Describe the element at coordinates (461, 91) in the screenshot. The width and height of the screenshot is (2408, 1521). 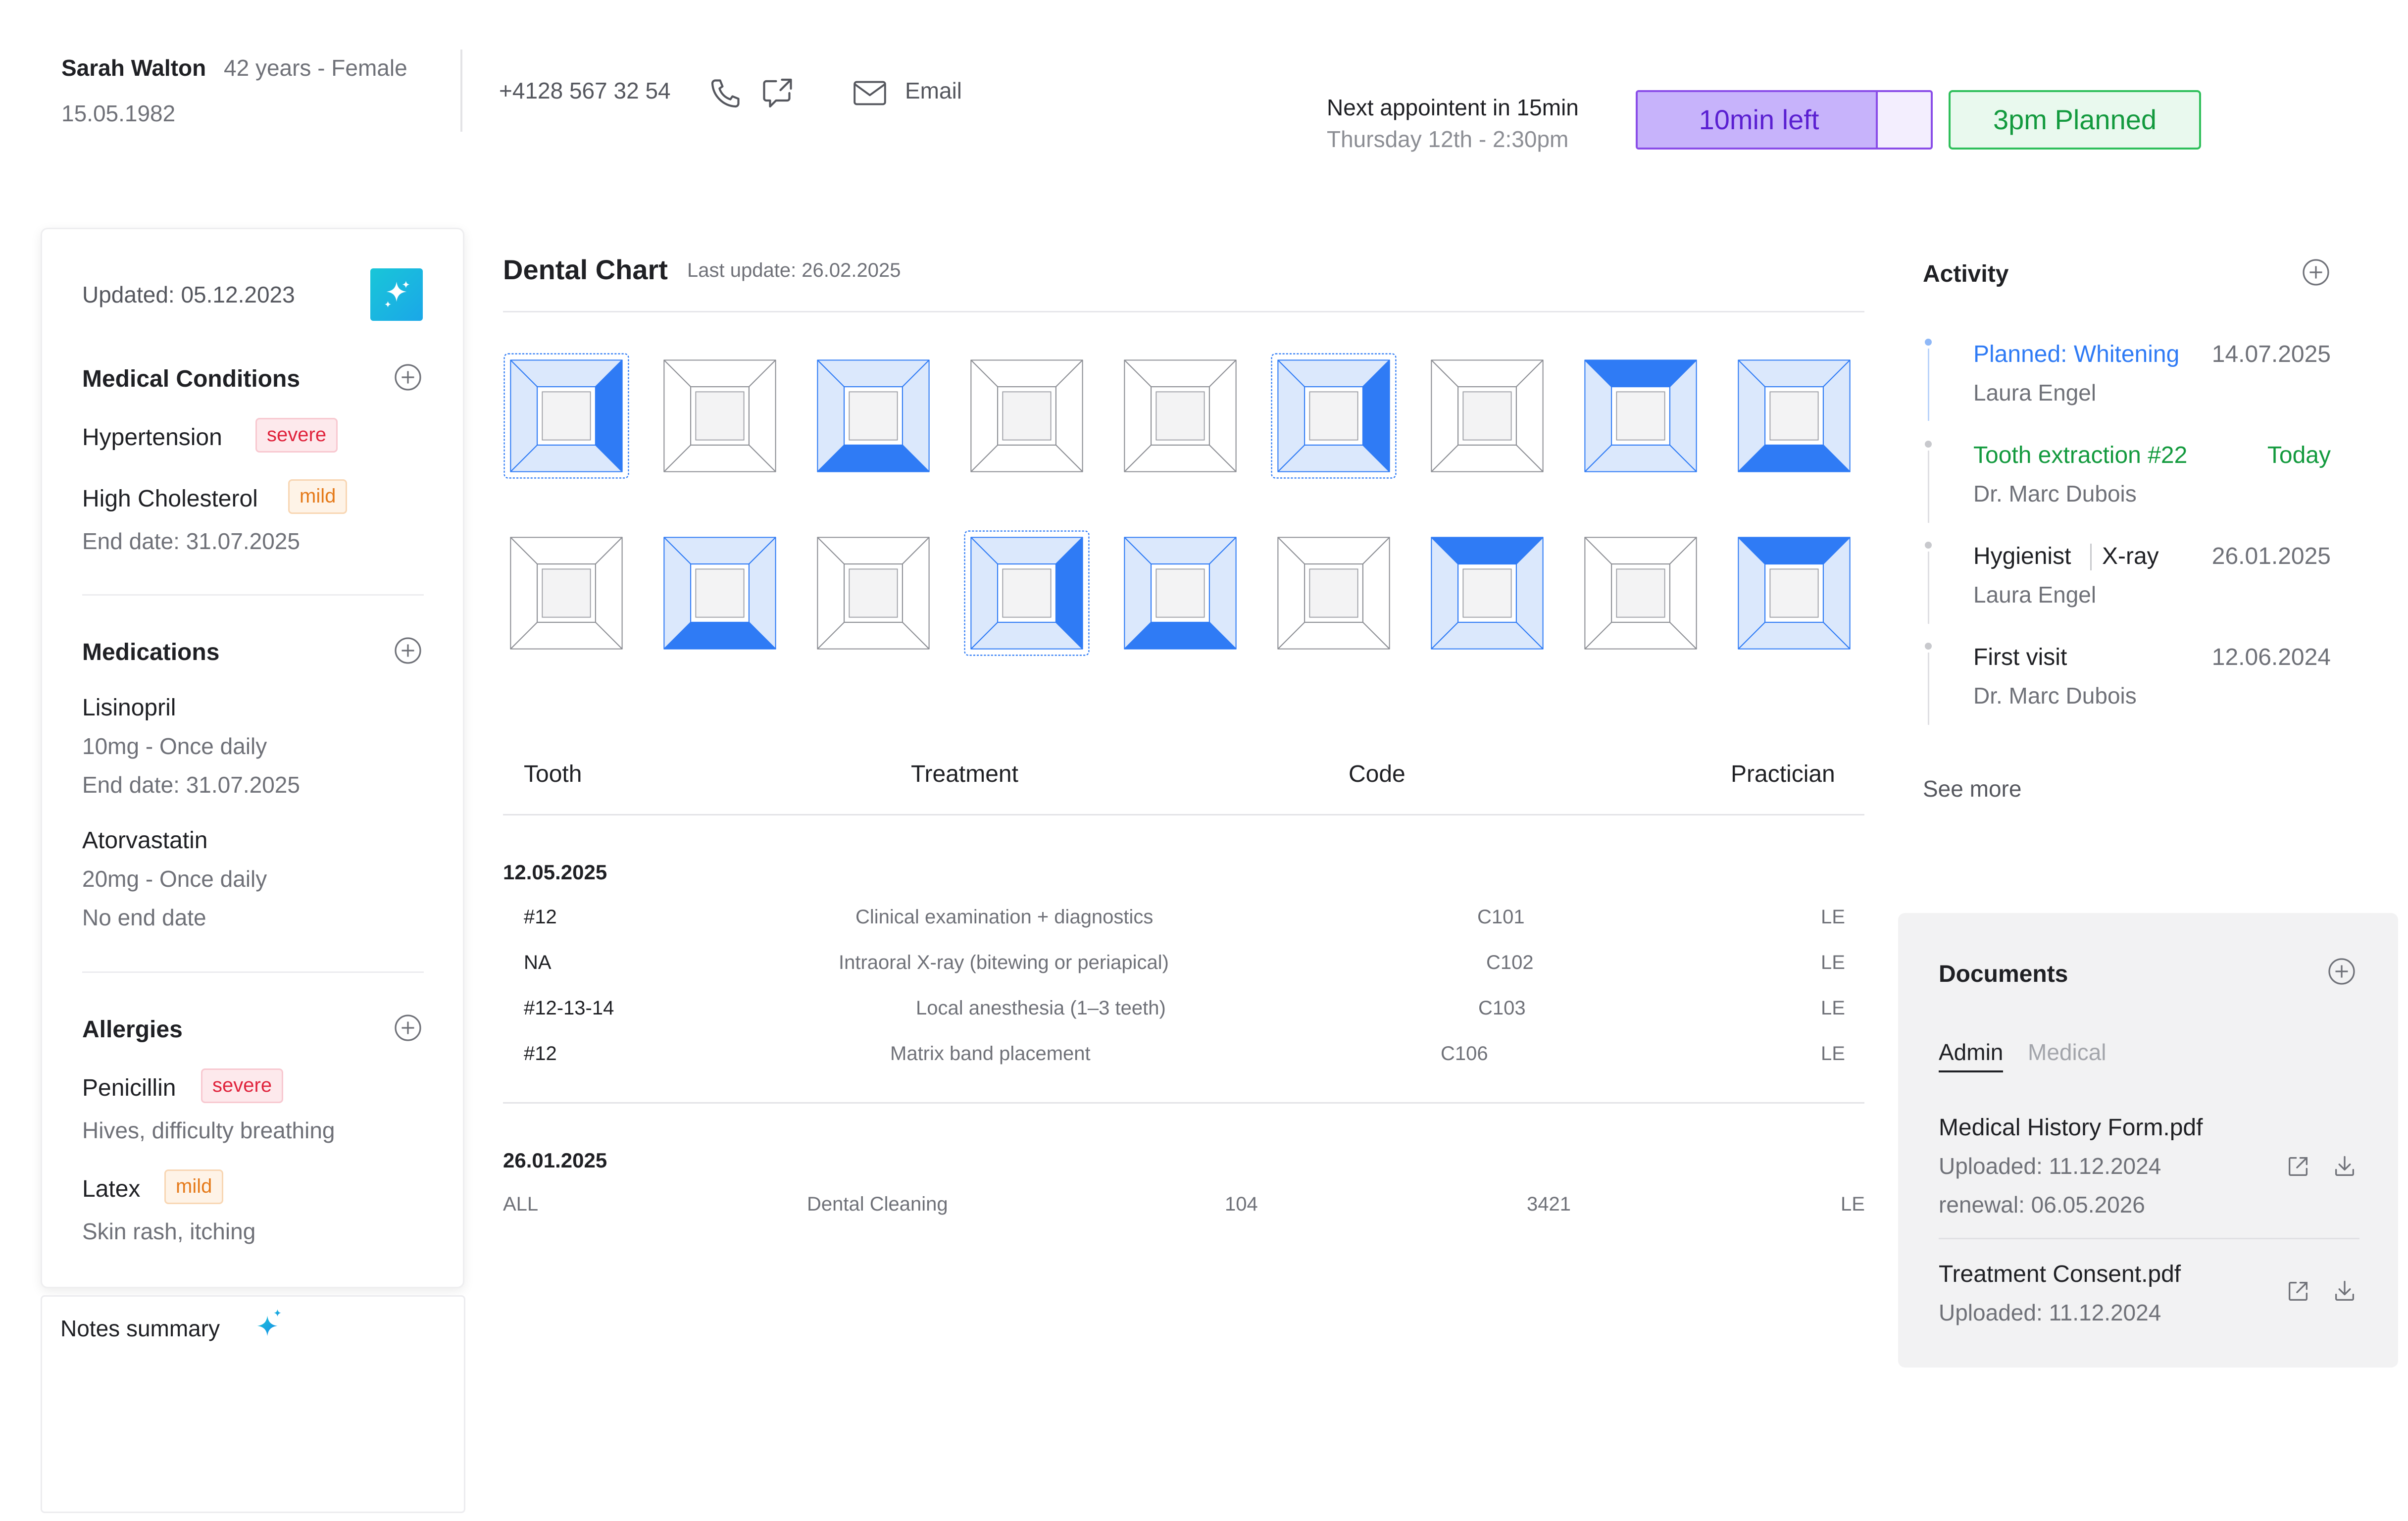
I see `header-divider` at that location.